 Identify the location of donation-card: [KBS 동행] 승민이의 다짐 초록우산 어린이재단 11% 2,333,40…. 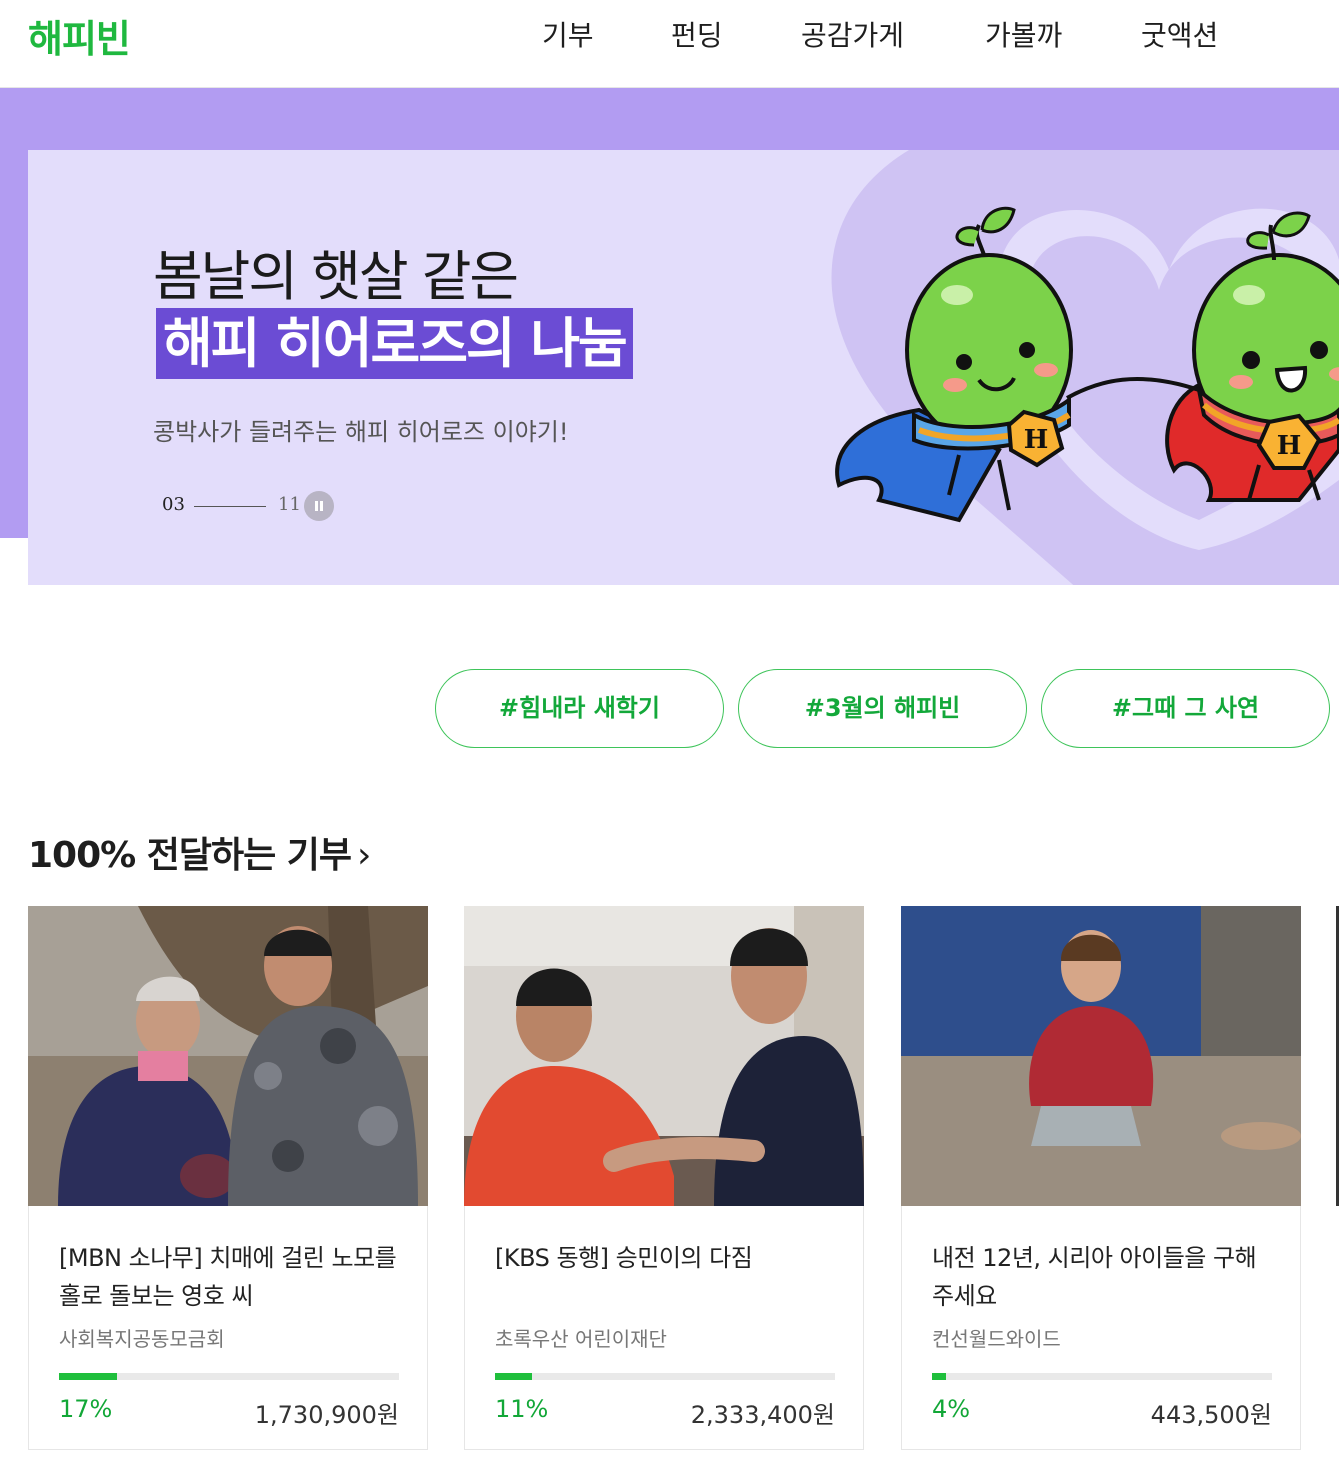
(664, 1178).